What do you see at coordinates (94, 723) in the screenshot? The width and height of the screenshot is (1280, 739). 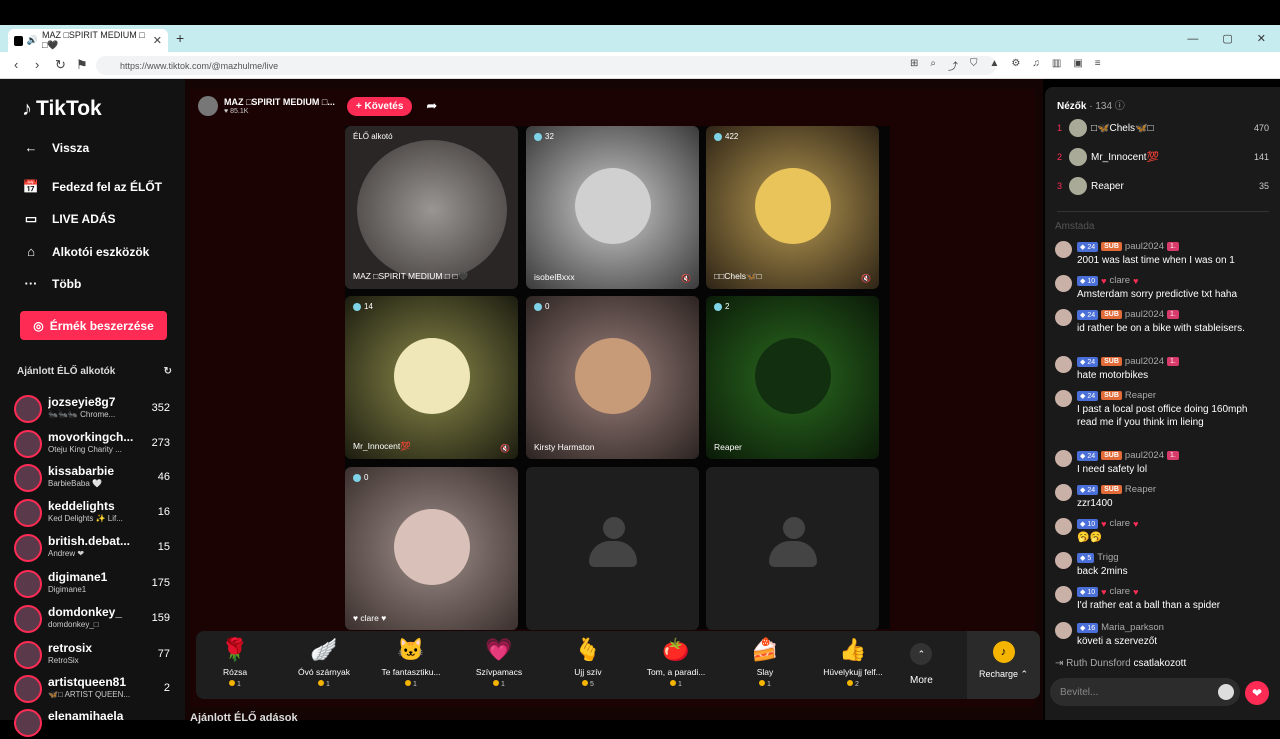 I see `recommended-creator: elenamihaela` at bounding box center [94, 723].